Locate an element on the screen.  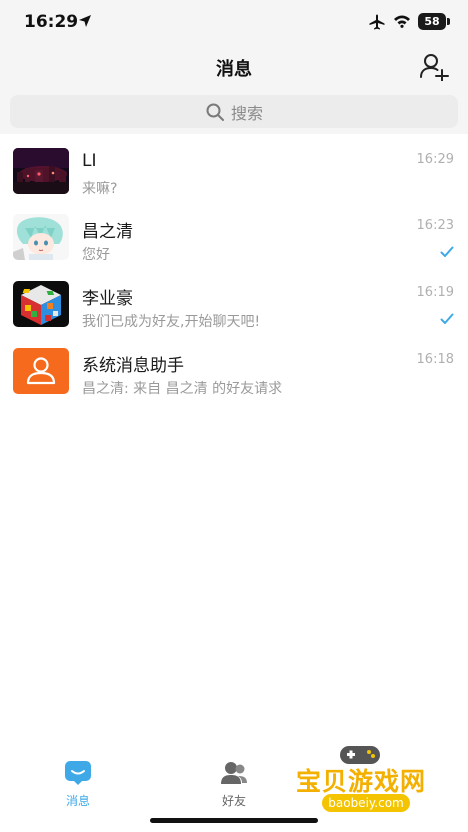
conversation-time: 16:29 is located at coordinates (435, 159).